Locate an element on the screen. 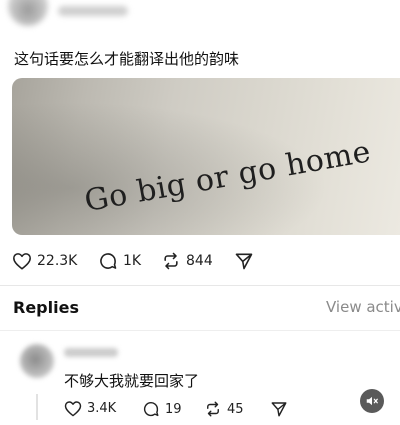  reply-share-button is located at coordinates (279, 409).